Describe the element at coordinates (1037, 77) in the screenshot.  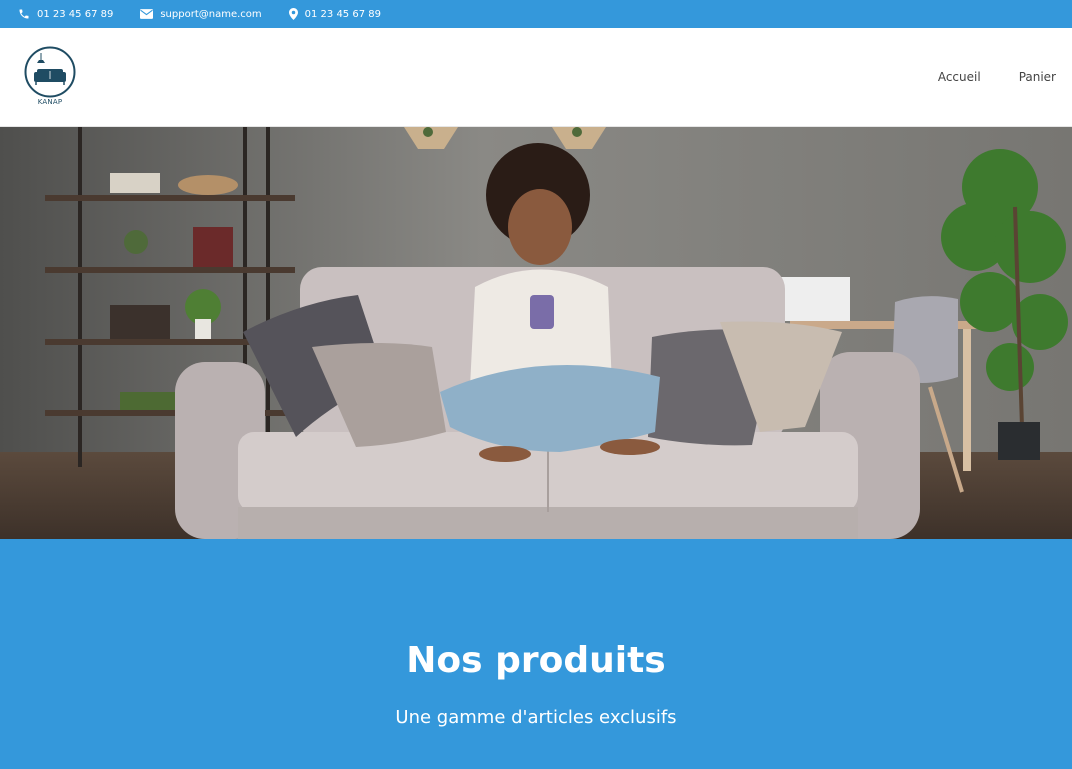
I see `nav-panier: Panier` at that location.